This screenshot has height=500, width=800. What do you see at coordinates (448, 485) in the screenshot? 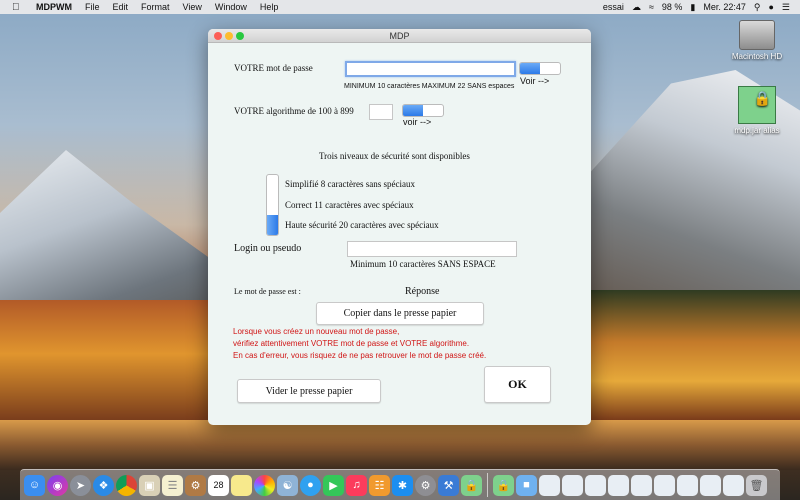
I see `xcode-icon: ⚒` at bounding box center [448, 485].